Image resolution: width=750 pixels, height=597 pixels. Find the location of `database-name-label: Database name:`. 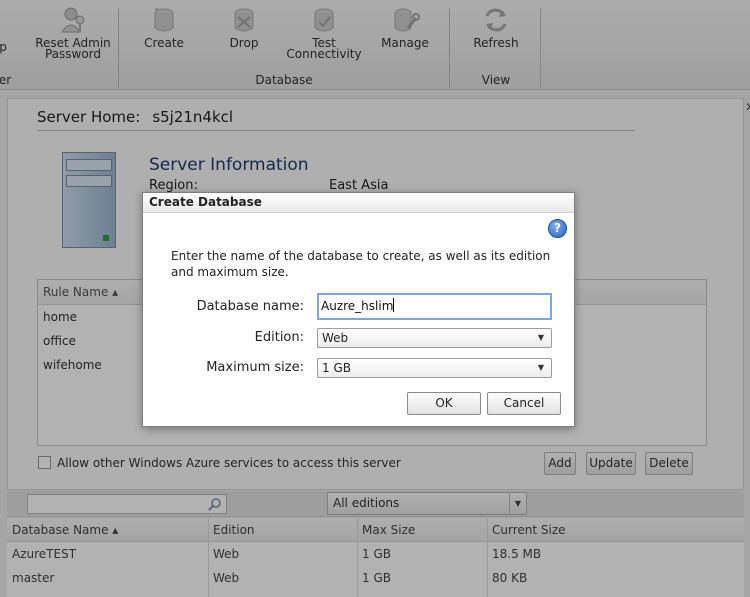

database-name-label: Database name: is located at coordinates (250, 306).